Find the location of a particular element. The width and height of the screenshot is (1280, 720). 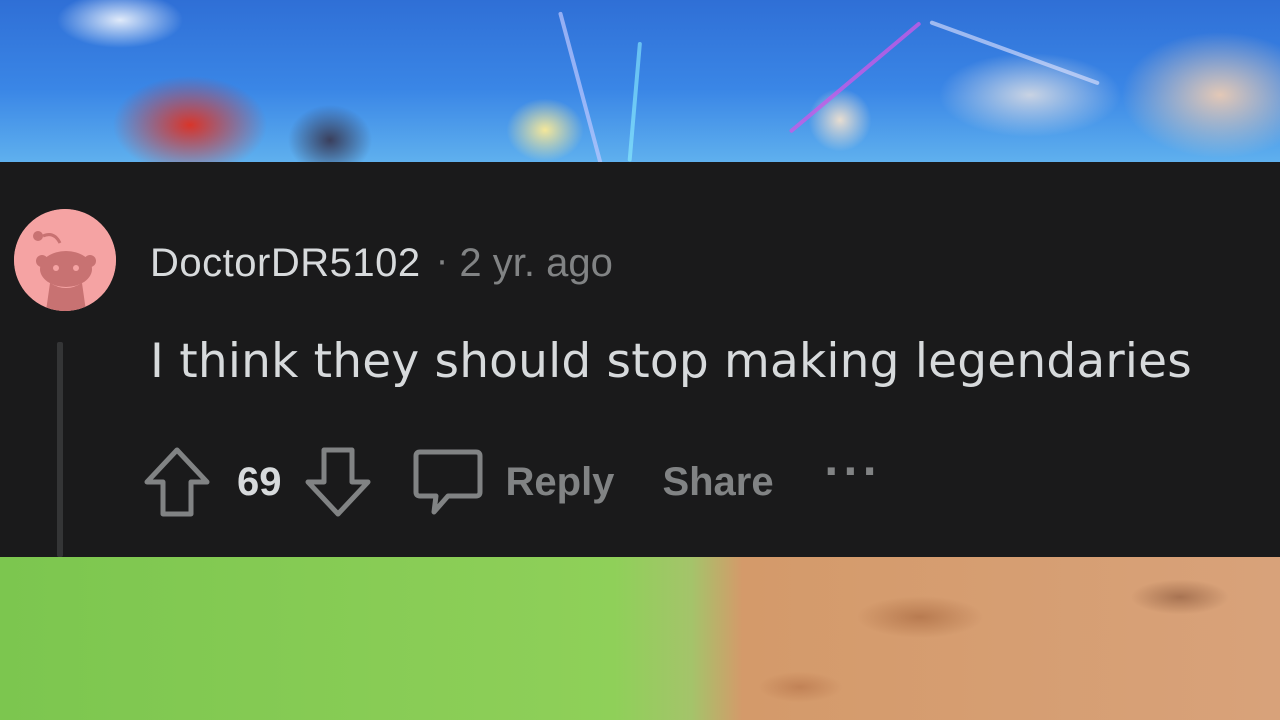

upvote-arrow-icon is located at coordinates (177, 482).